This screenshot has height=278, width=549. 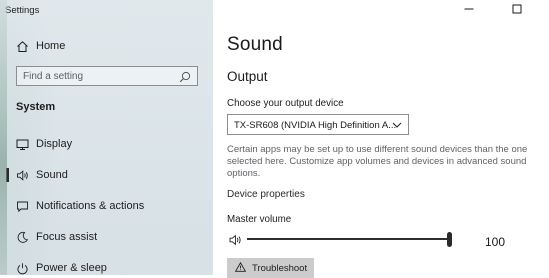 I want to click on sidebar-item-notifications: Notifications & actions, so click(x=106, y=206).